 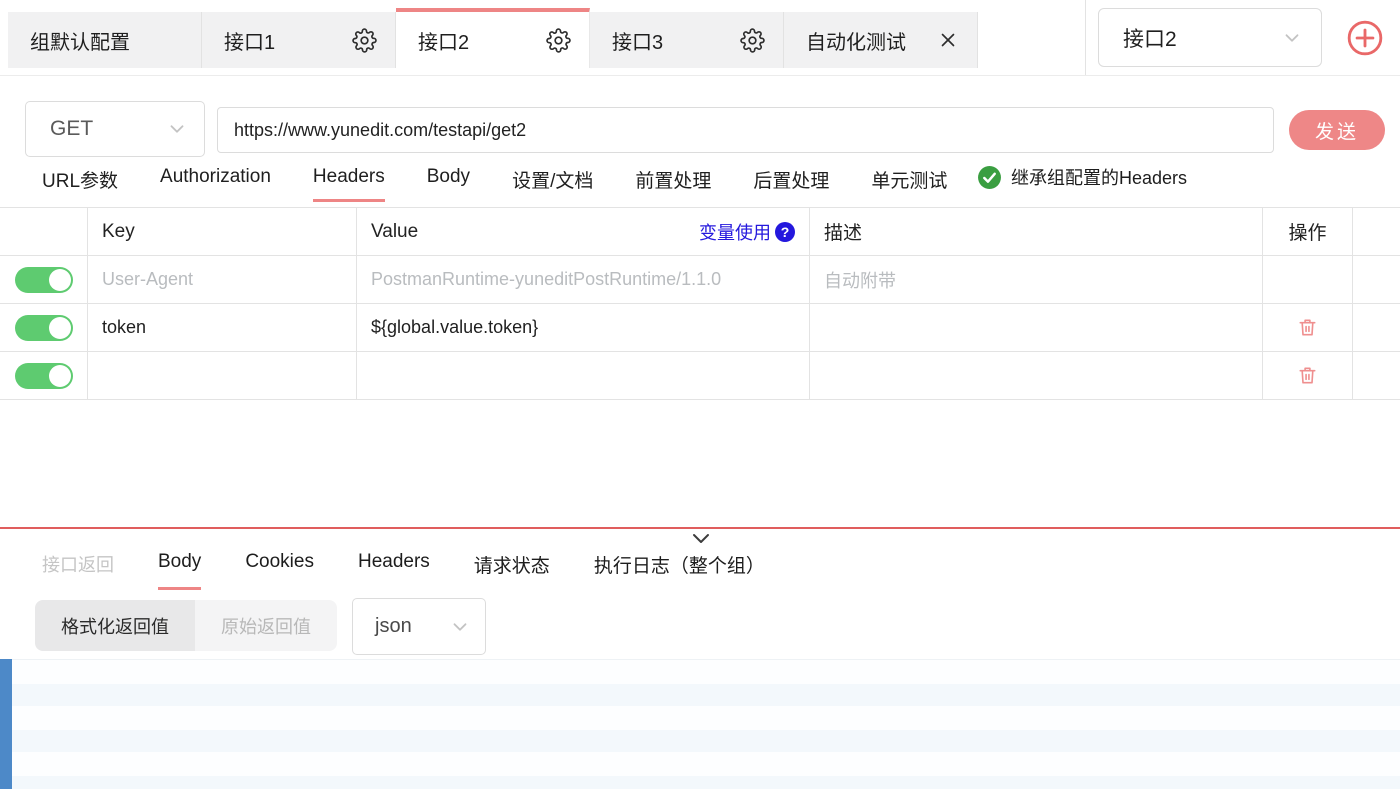 What do you see at coordinates (222, 375) in the screenshot?
I see `key-cell` at bounding box center [222, 375].